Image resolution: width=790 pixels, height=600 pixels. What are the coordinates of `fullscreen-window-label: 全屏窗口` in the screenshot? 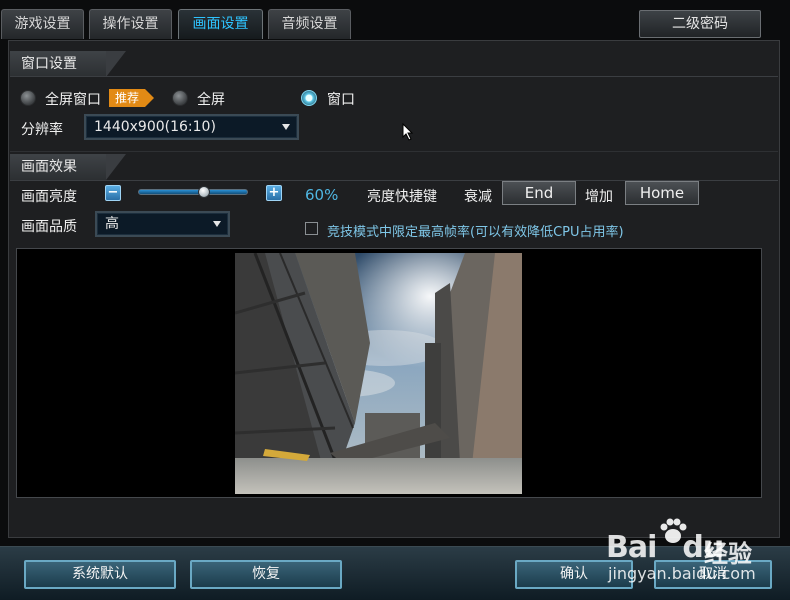 It's located at (73, 100).